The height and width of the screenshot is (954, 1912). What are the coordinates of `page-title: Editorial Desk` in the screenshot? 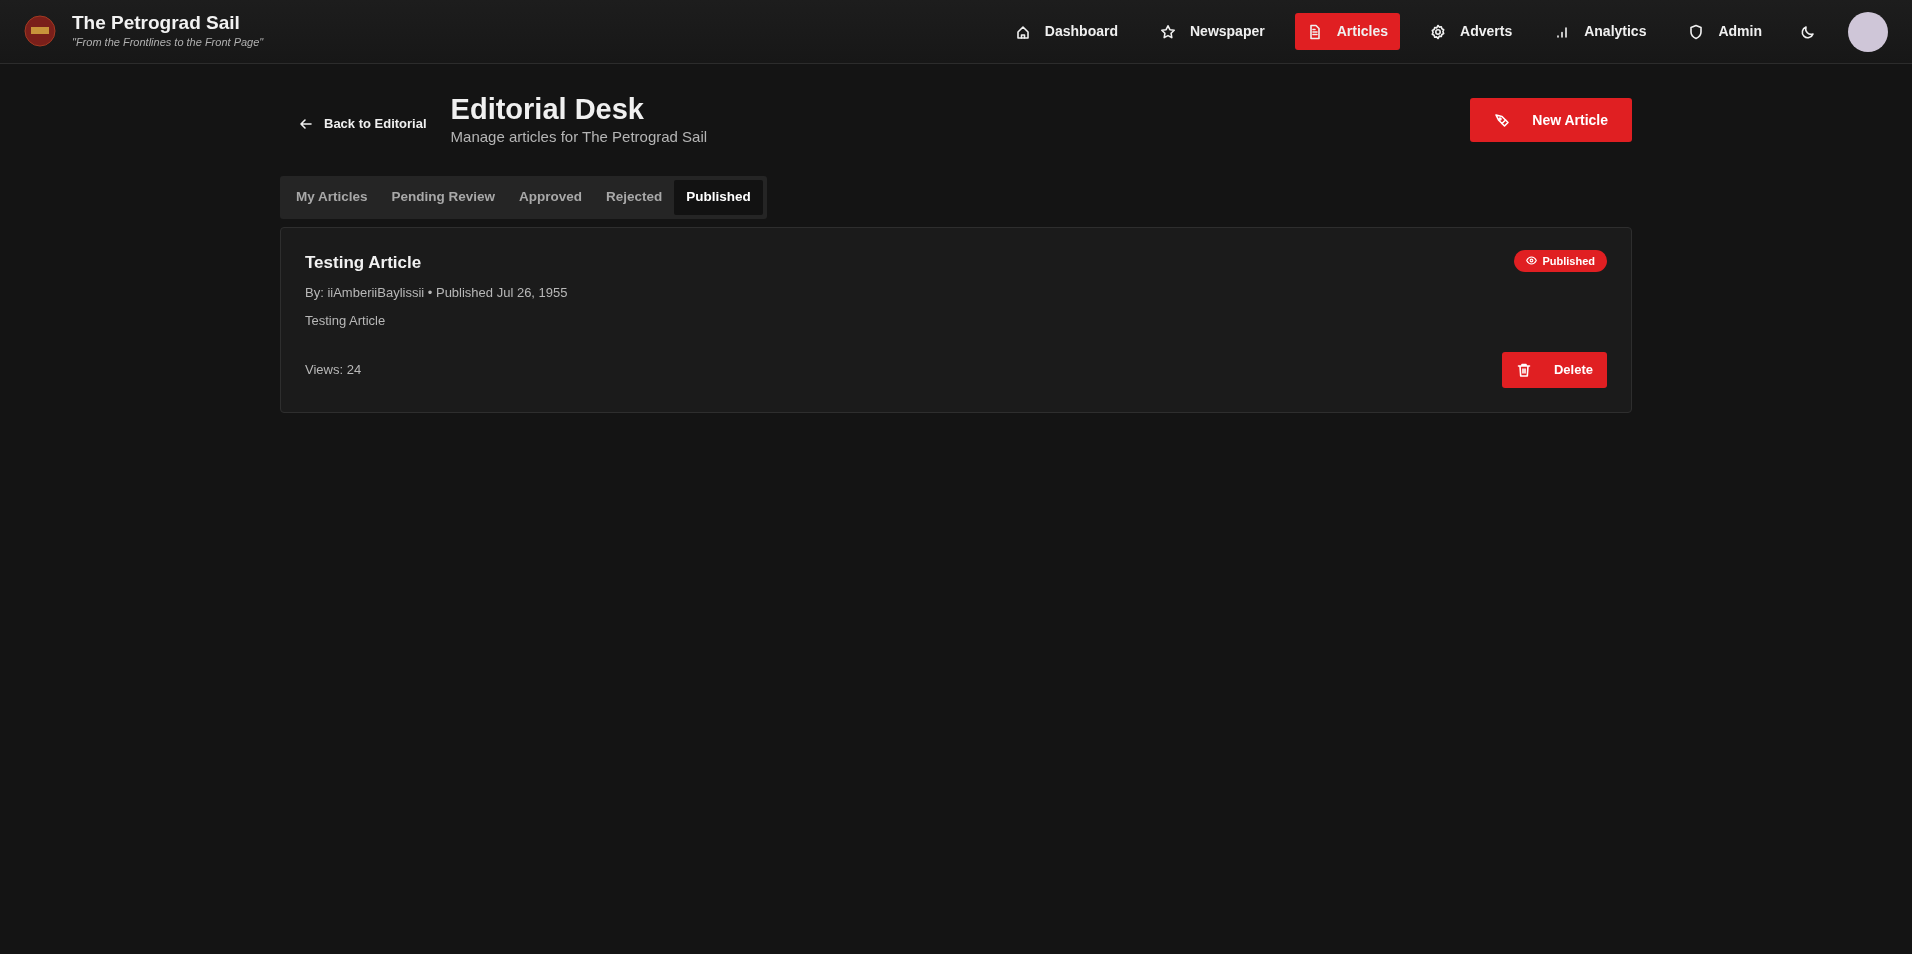 It's located at (547, 110).